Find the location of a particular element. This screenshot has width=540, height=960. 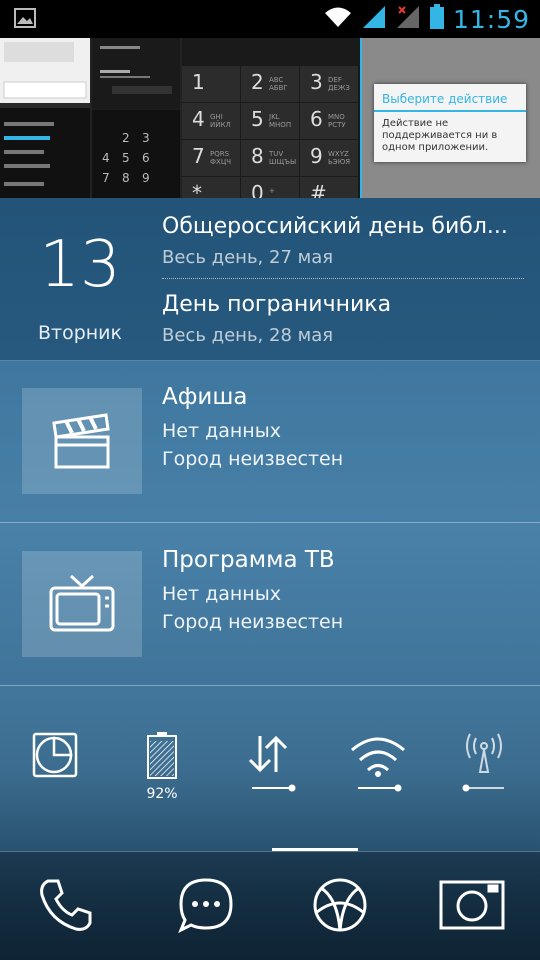

data-transfer-icon is located at coordinates (270, 765).